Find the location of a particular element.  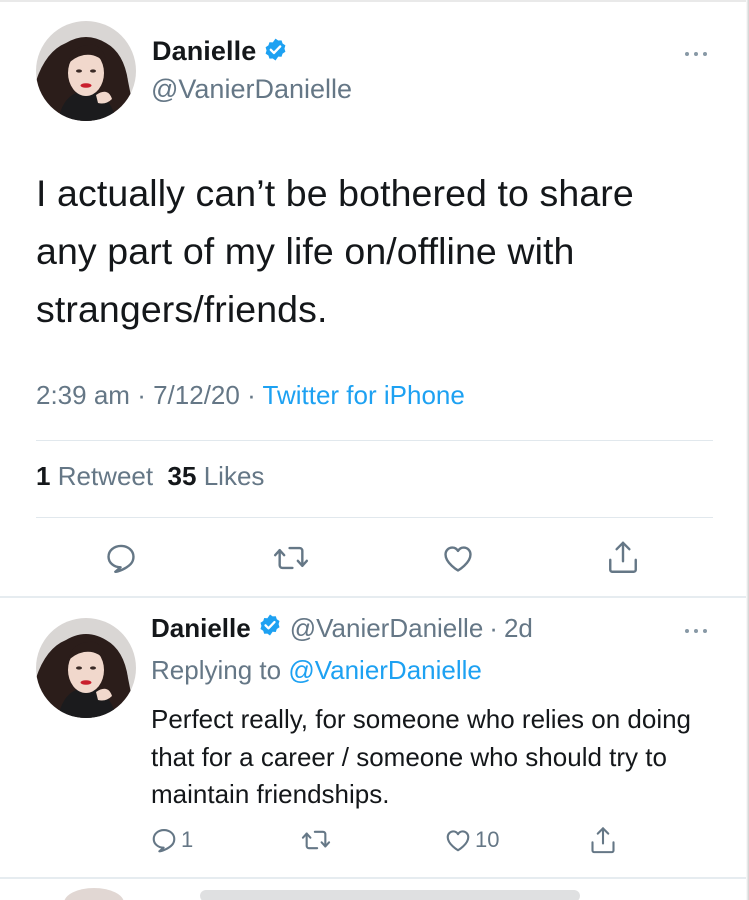

reply-author-row: Danielle @VanierDanielle · 2d is located at coordinates (342, 628).